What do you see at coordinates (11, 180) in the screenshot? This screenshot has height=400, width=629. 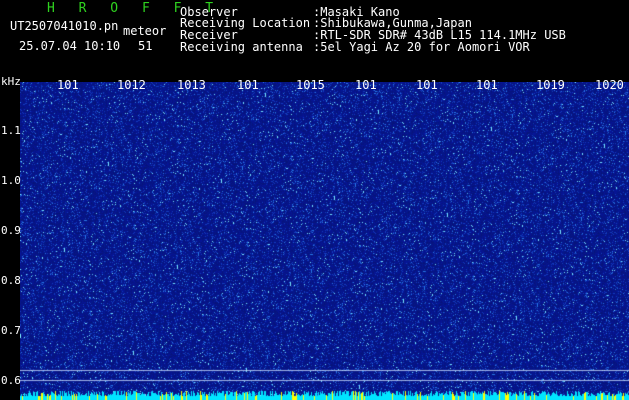 I see `y-tick-label: 1.0` at bounding box center [11, 180].